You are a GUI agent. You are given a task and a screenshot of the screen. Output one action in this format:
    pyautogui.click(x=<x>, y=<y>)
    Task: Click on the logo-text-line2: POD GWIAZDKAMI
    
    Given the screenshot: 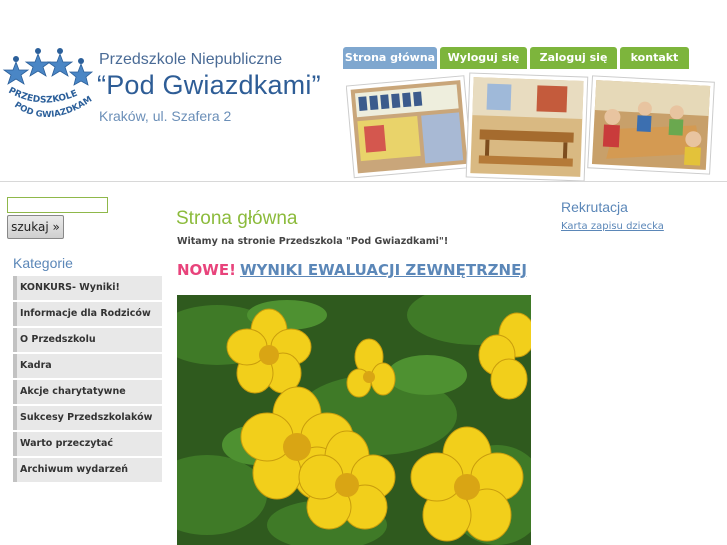 What is the action you would take?
    pyautogui.click(x=48, y=82)
    